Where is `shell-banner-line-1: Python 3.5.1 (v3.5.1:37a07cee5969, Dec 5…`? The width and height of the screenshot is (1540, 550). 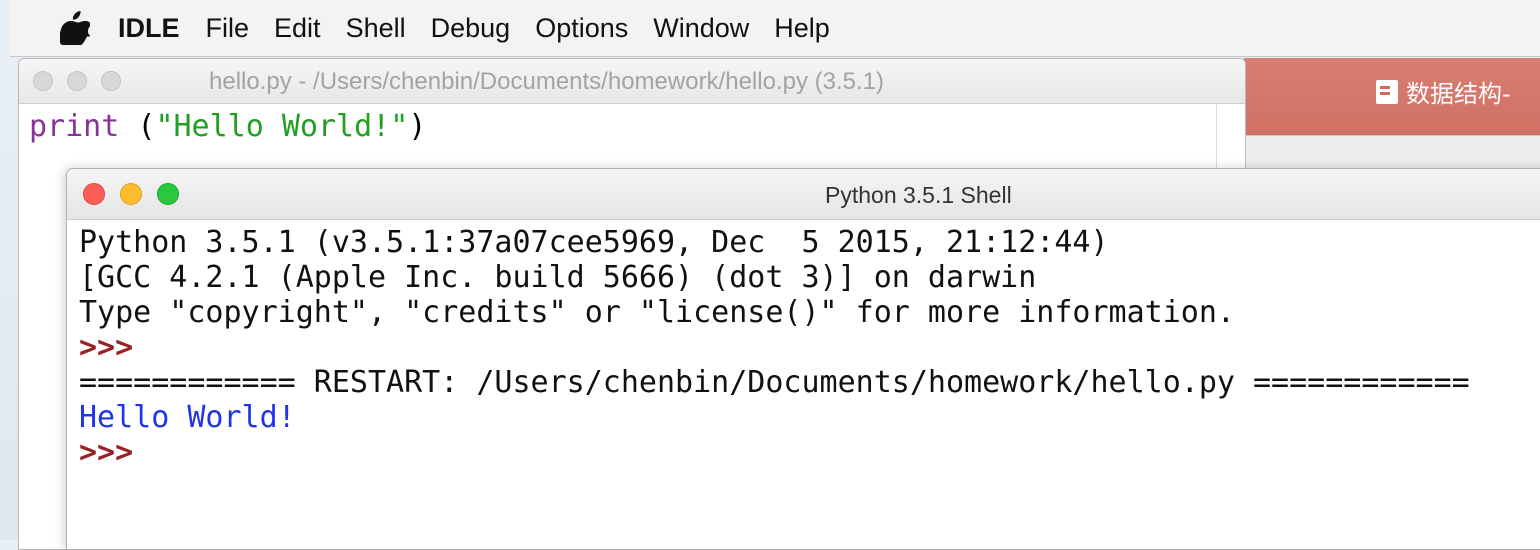
shell-banner-line-1: Python 3.5.1 (v3.5.1:37a07cee5969, Dec 5… is located at coordinates (594, 242).